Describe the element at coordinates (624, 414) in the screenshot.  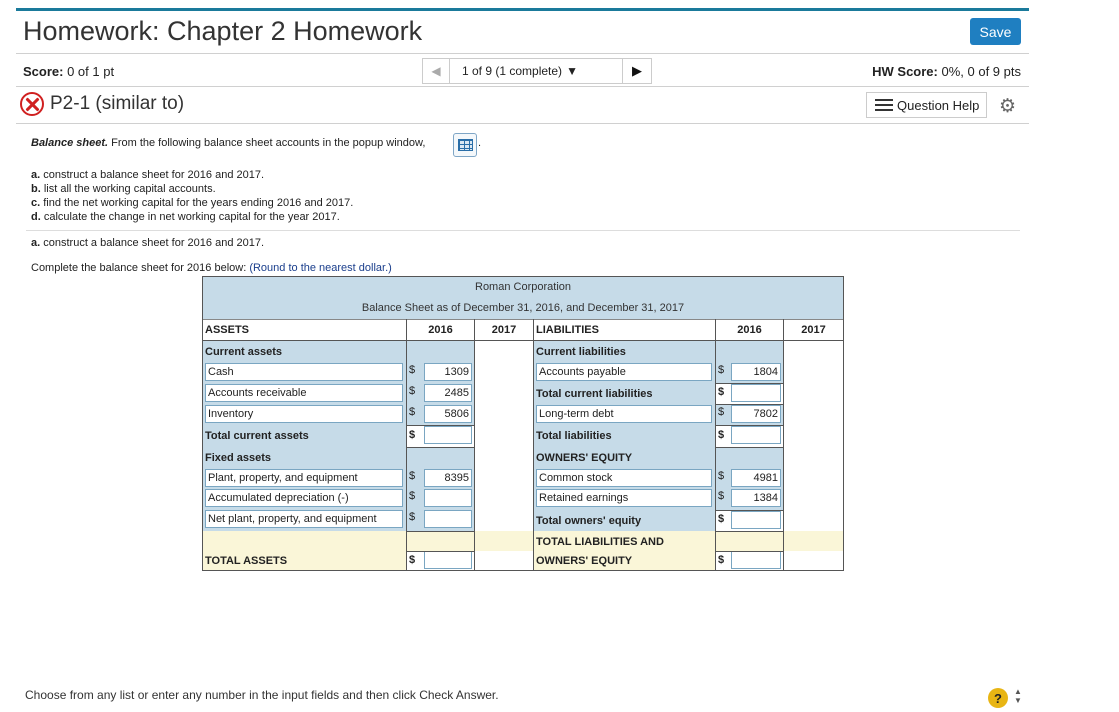
I see `ltd-account: Long-term debt` at that location.